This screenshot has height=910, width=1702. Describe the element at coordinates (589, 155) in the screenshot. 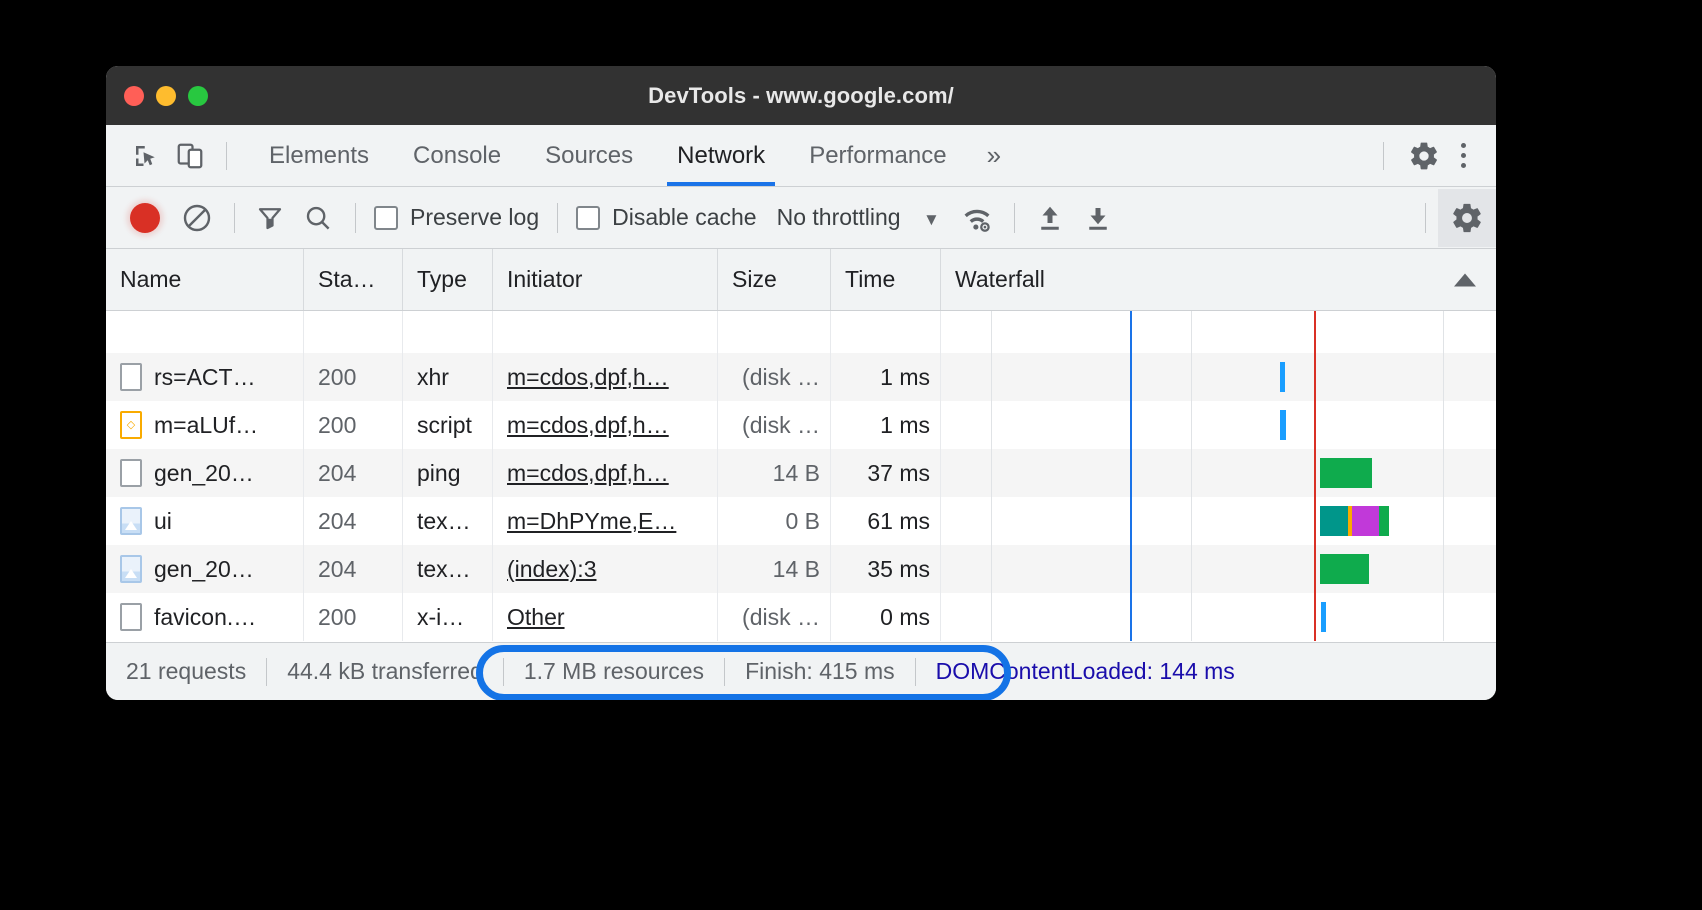

I see `tab-sources: Sources` at that location.